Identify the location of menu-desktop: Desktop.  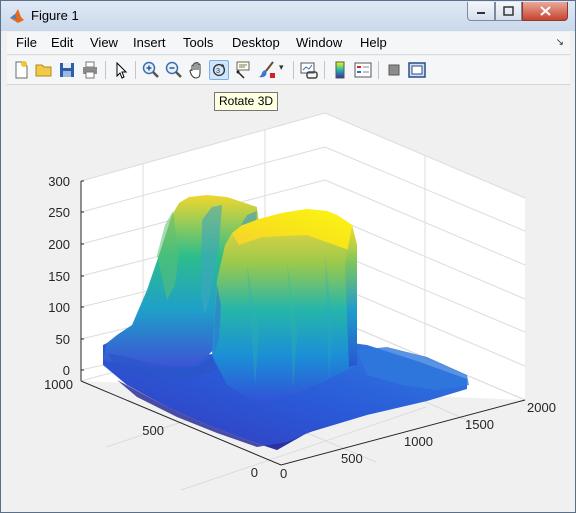
(256, 42).